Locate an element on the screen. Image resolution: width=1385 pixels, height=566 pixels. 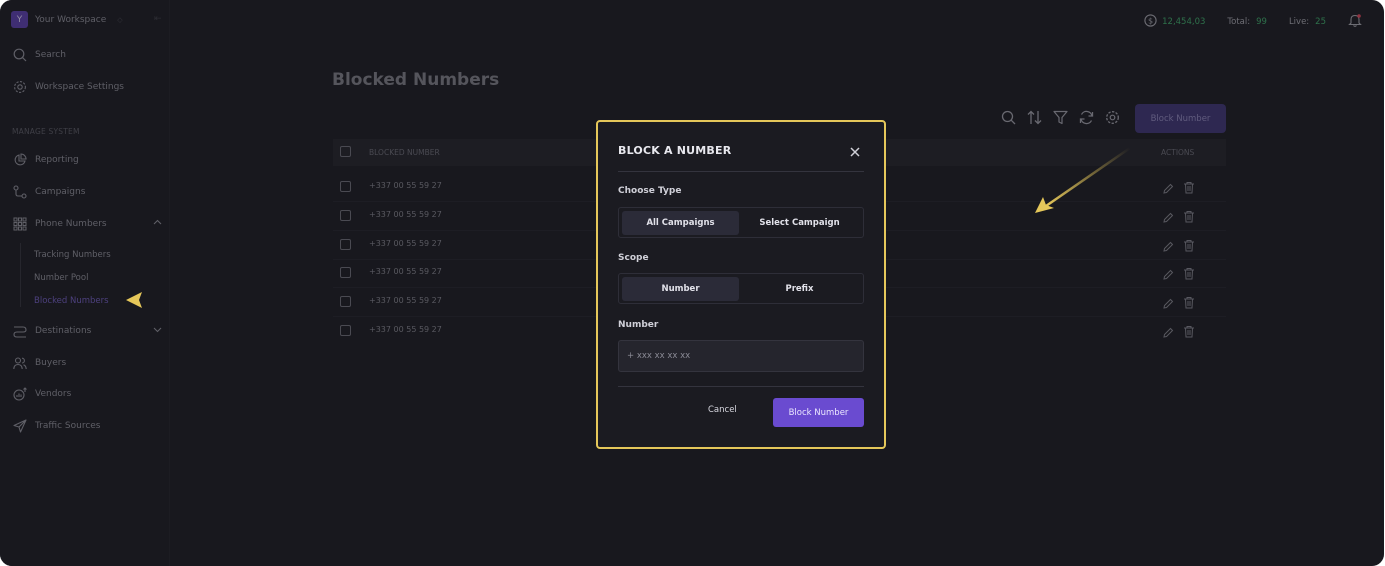
scope-label: Scope is located at coordinates (633, 258).